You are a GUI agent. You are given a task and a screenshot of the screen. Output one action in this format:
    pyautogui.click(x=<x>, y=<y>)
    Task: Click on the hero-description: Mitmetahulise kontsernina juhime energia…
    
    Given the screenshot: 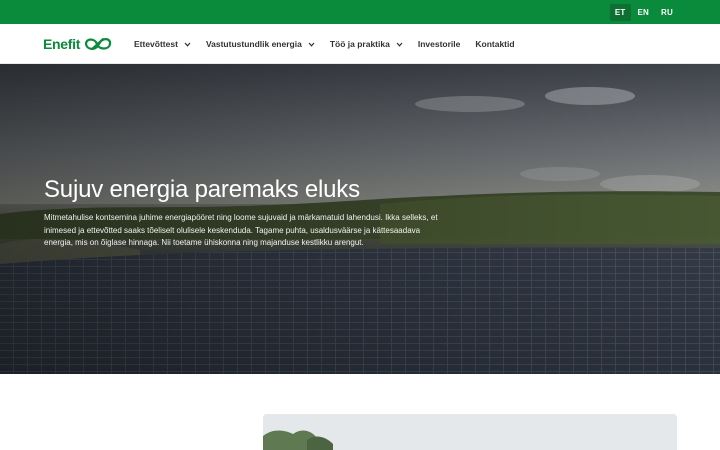 What is the action you would take?
    pyautogui.click(x=241, y=230)
    